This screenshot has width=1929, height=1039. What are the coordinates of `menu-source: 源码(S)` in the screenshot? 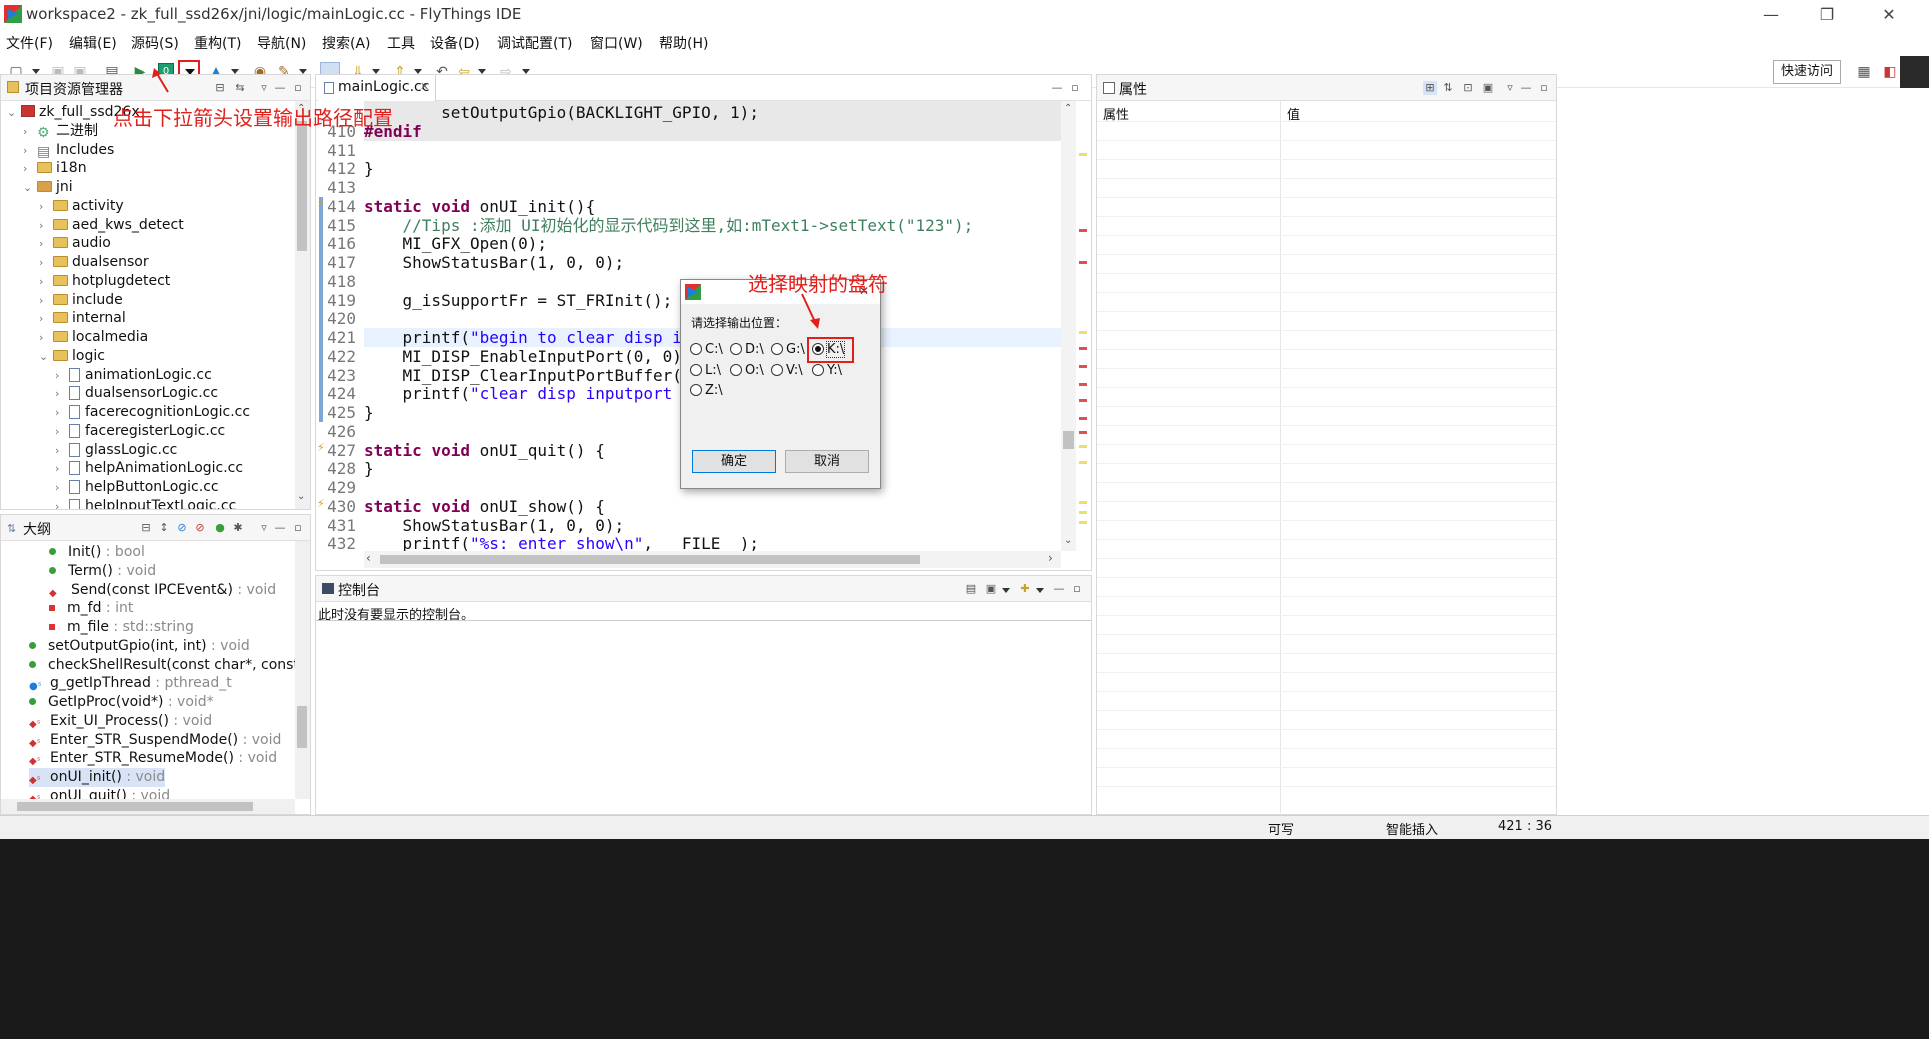 It's located at (155, 43).